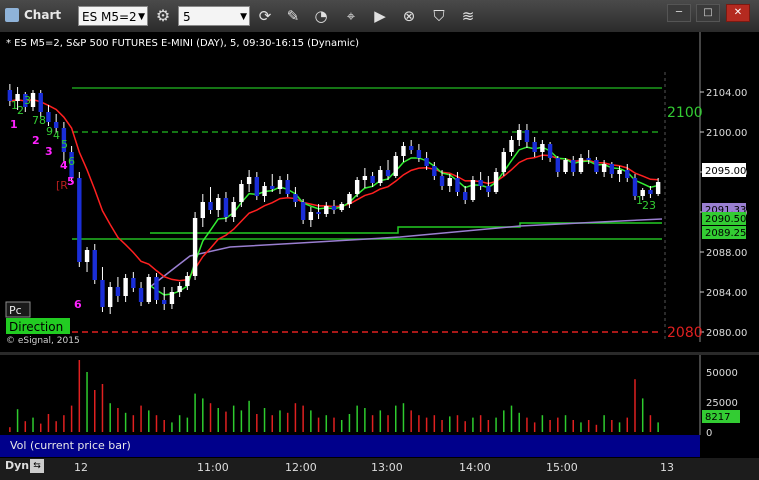 This screenshot has width=759, height=480. What do you see at coordinates (36, 140) in the screenshot?
I see `count-label: 2` at bounding box center [36, 140].